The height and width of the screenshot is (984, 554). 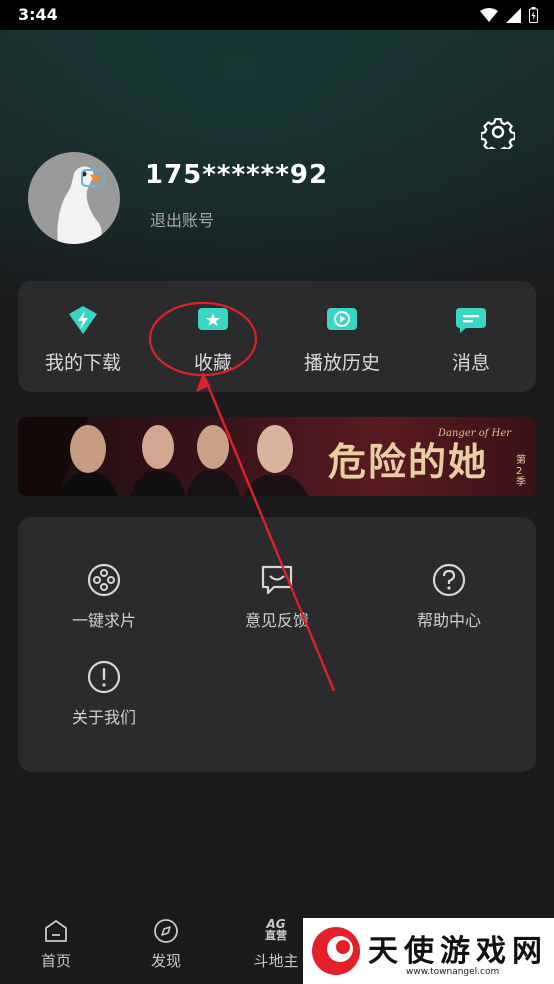 What do you see at coordinates (103, 717) in the screenshot?
I see `tool-label: 关于我们` at bounding box center [103, 717].